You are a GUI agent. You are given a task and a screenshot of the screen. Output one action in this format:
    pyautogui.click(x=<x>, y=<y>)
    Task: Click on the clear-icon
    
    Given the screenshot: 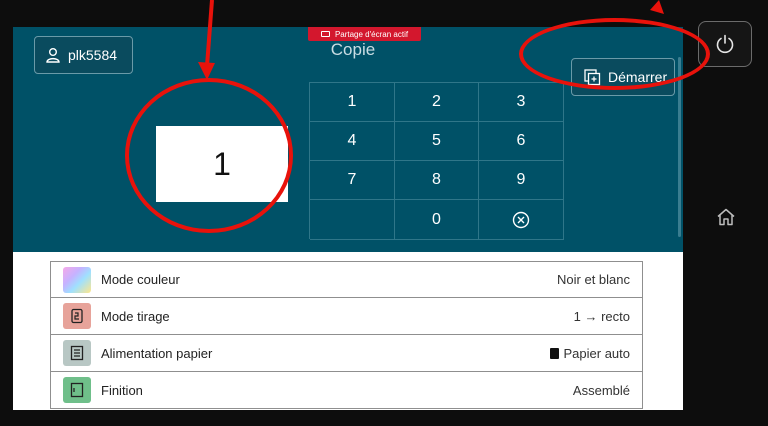 What is the action you would take?
    pyautogui.click(x=521, y=219)
    